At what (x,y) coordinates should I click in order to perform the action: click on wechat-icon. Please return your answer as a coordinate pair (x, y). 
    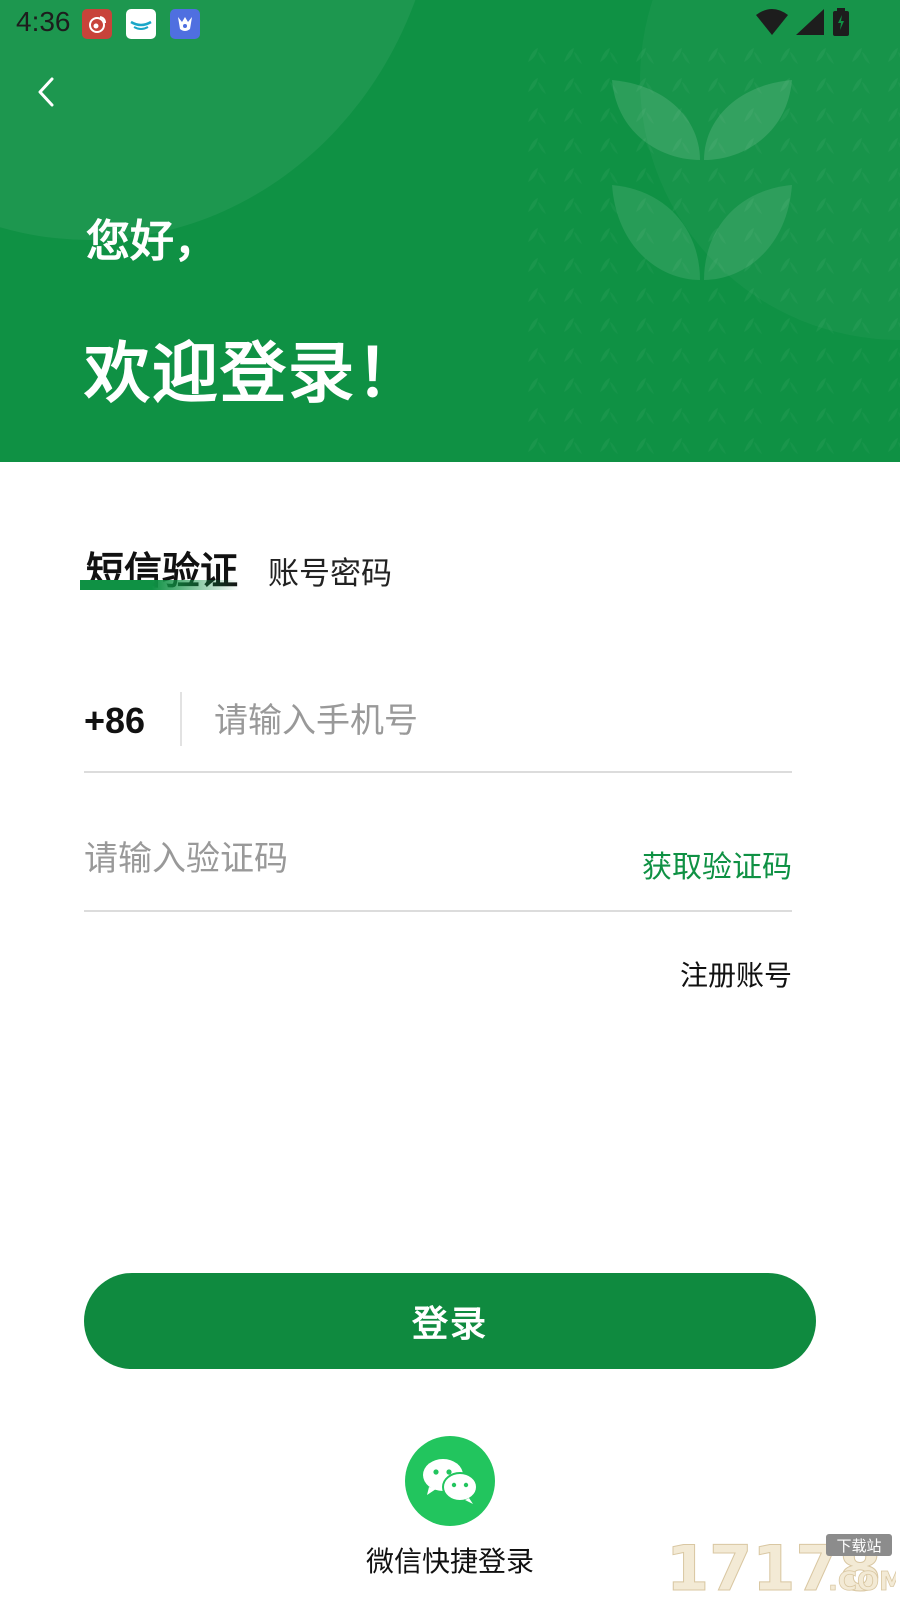
    Looking at the image, I should click on (450, 1481).